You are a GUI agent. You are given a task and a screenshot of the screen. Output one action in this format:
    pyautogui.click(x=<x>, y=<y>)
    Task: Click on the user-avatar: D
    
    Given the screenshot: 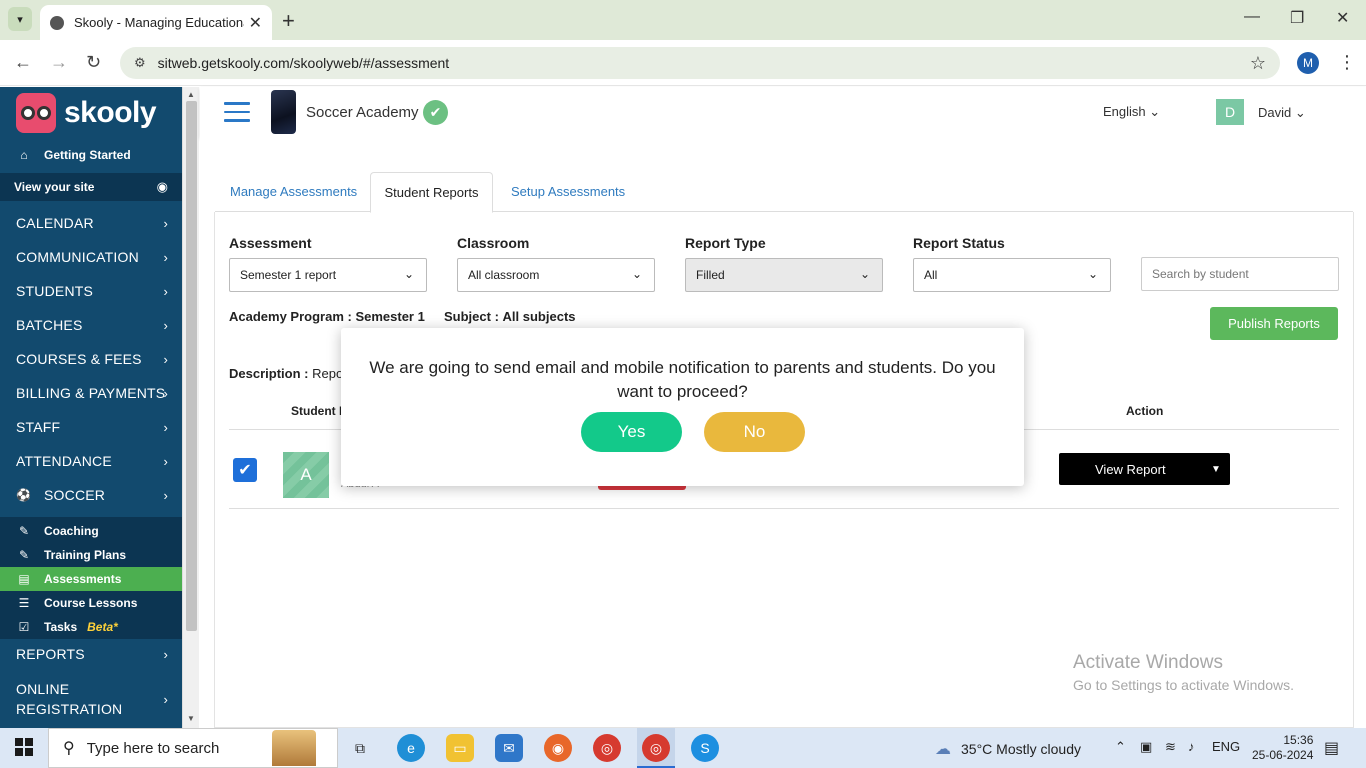 What is the action you would take?
    pyautogui.click(x=1230, y=112)
    